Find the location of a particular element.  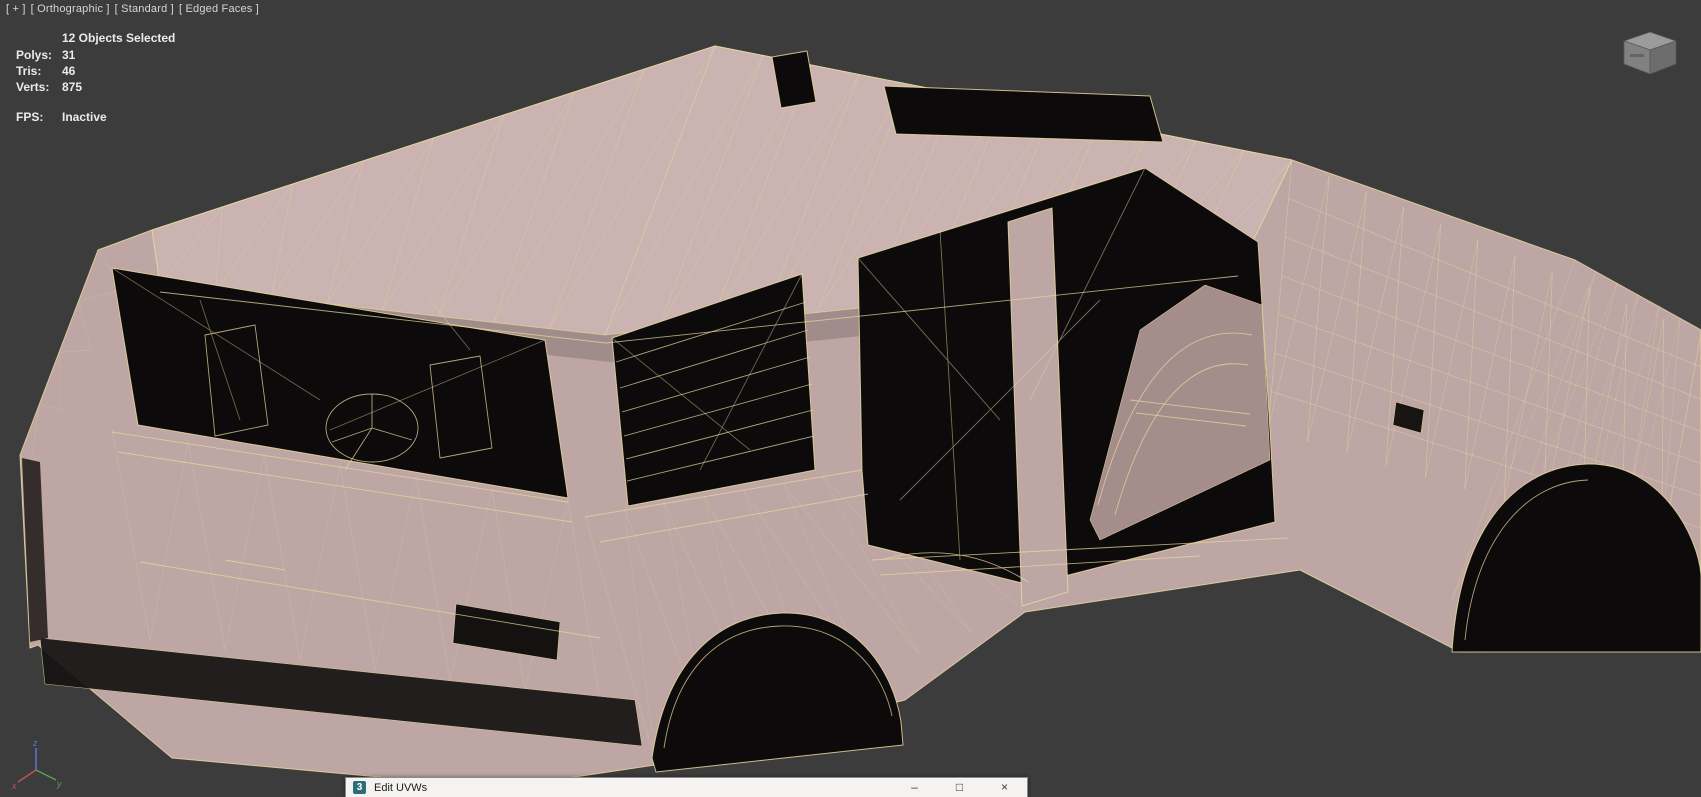

axis-z-label: z is located at coordinates (35, 743).